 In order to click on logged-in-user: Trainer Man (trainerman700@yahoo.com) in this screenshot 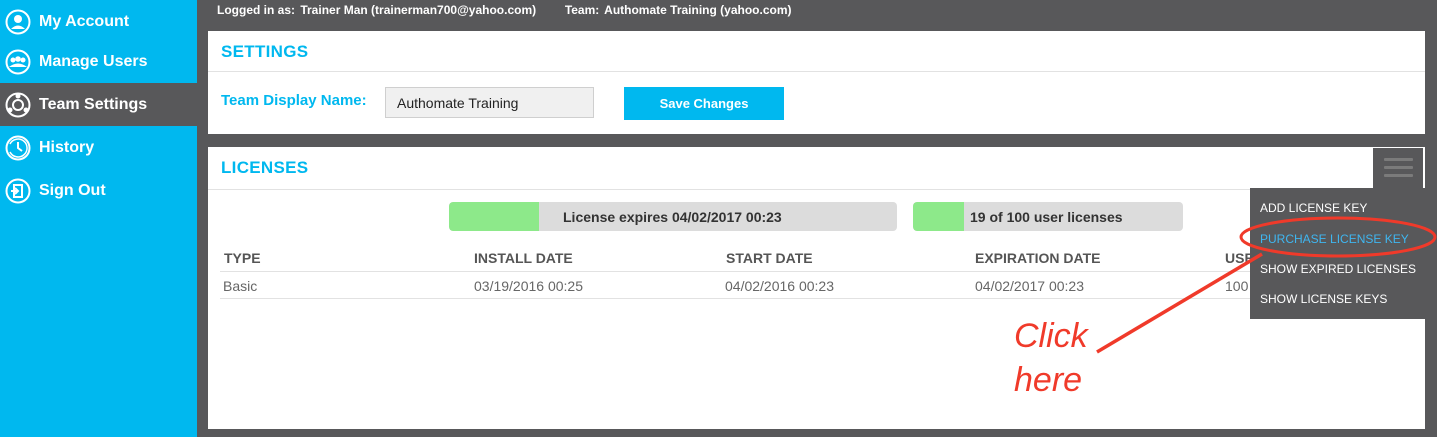, I will do `click(418, 10)`.